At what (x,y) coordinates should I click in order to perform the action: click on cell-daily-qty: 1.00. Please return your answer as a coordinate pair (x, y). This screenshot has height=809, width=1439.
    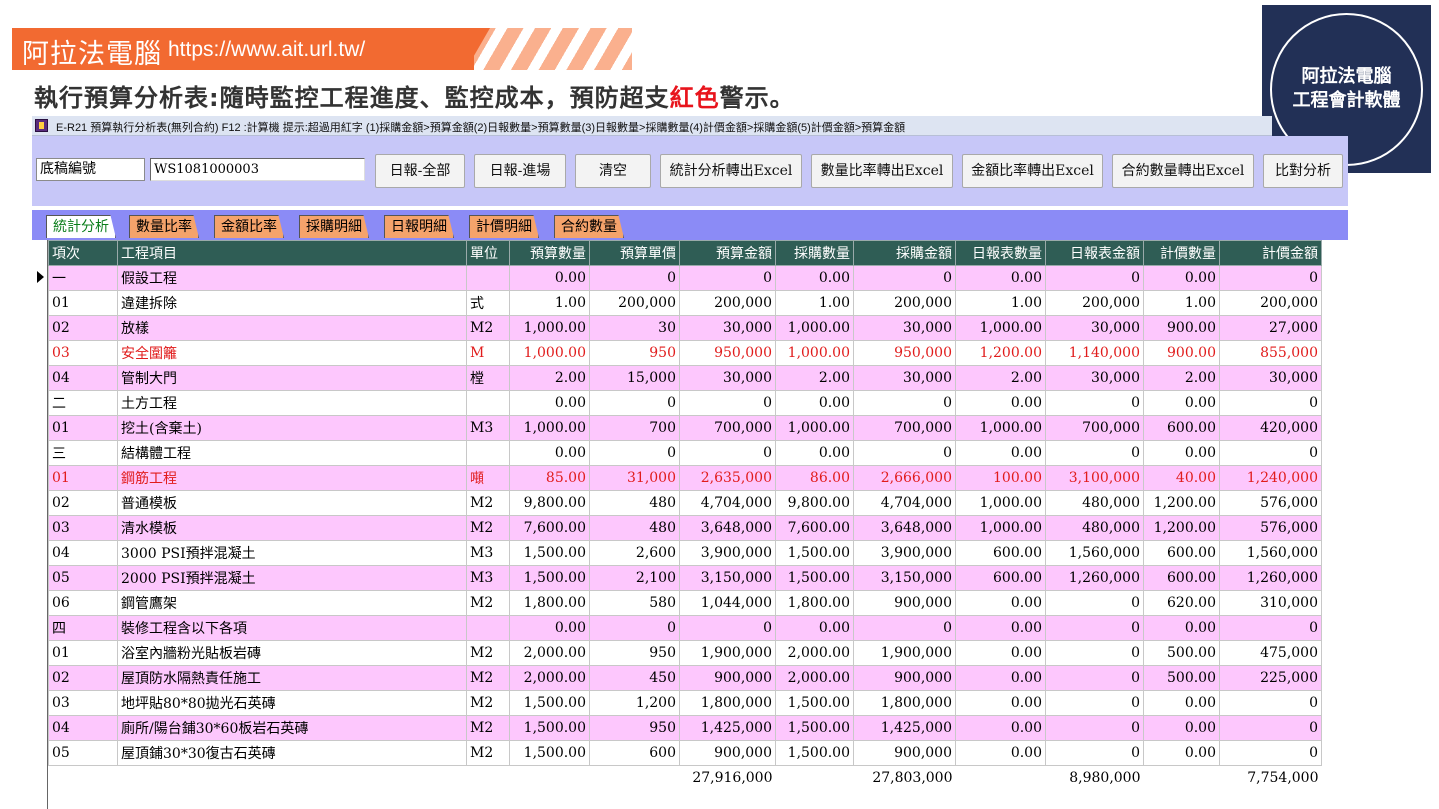
    Looking at the image, I should click on (1000, 303).